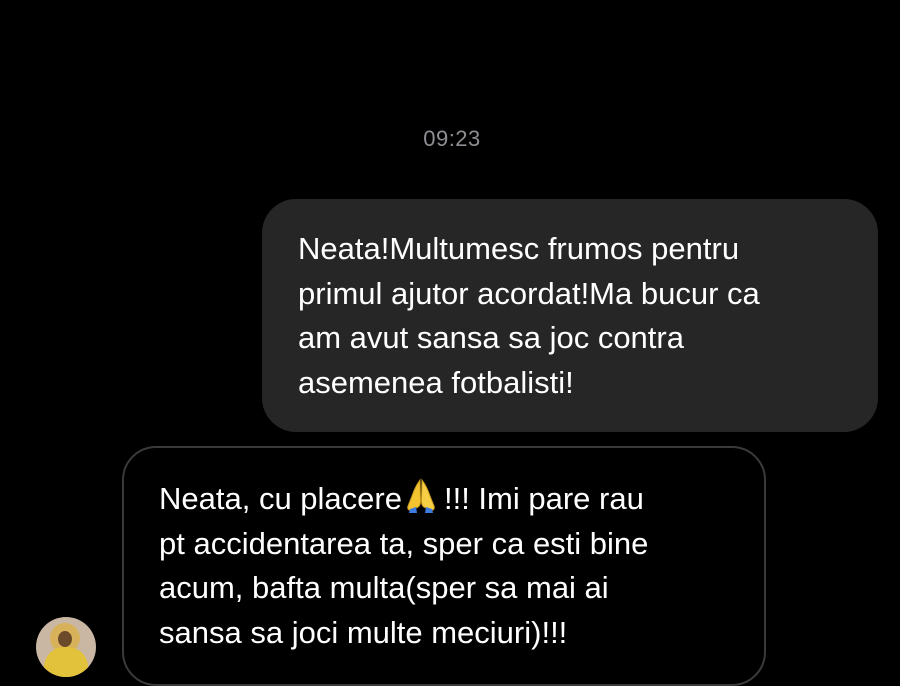  I want to click on message-text-line: acum, bafta multa(sper sa mai ai, so click(384, 587).